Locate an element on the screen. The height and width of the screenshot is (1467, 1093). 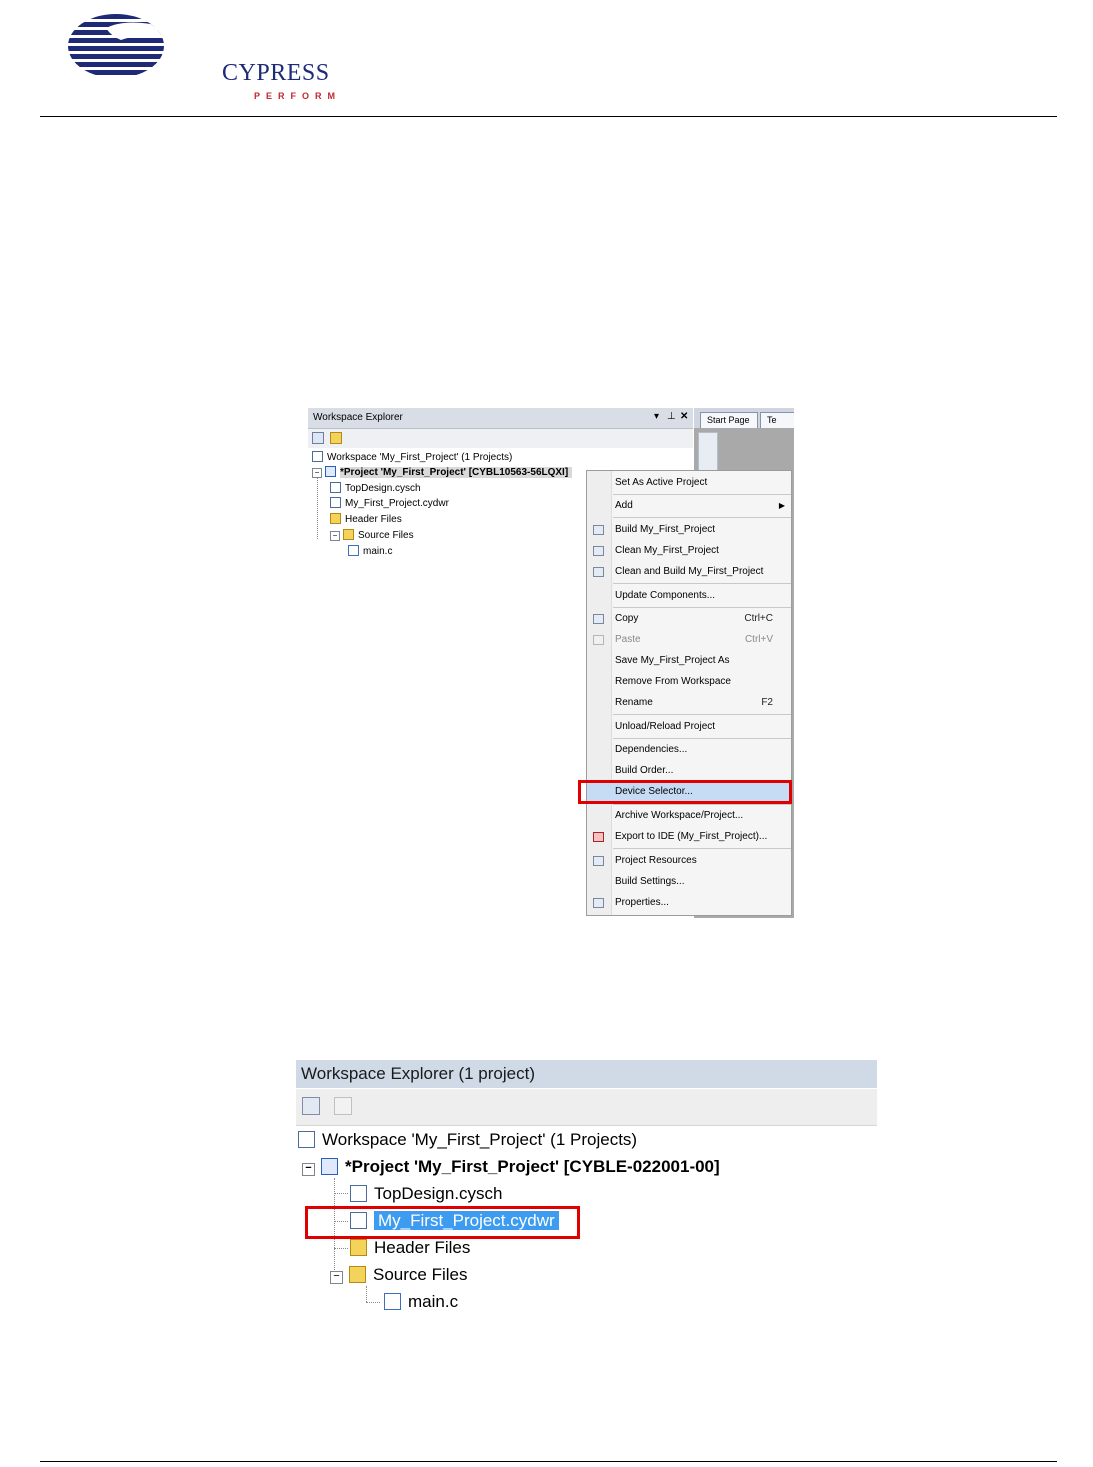
menu-item-unload-reload: Unload/Reload Project is located at coordinates (689, 727).